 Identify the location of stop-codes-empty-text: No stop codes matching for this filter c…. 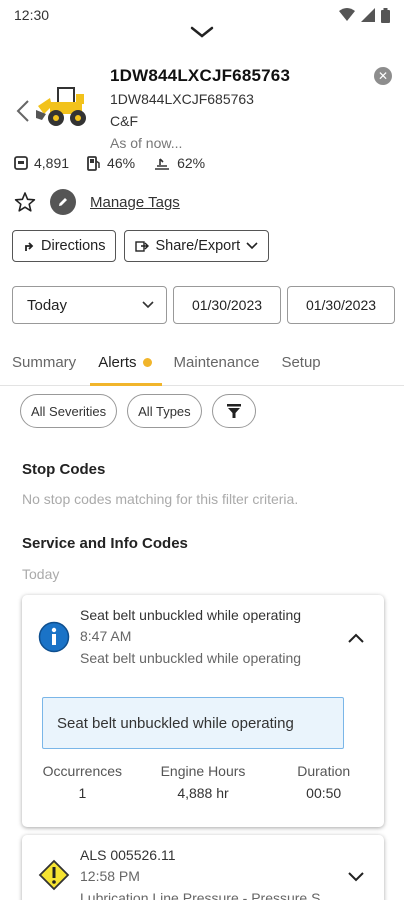
(160, 499).